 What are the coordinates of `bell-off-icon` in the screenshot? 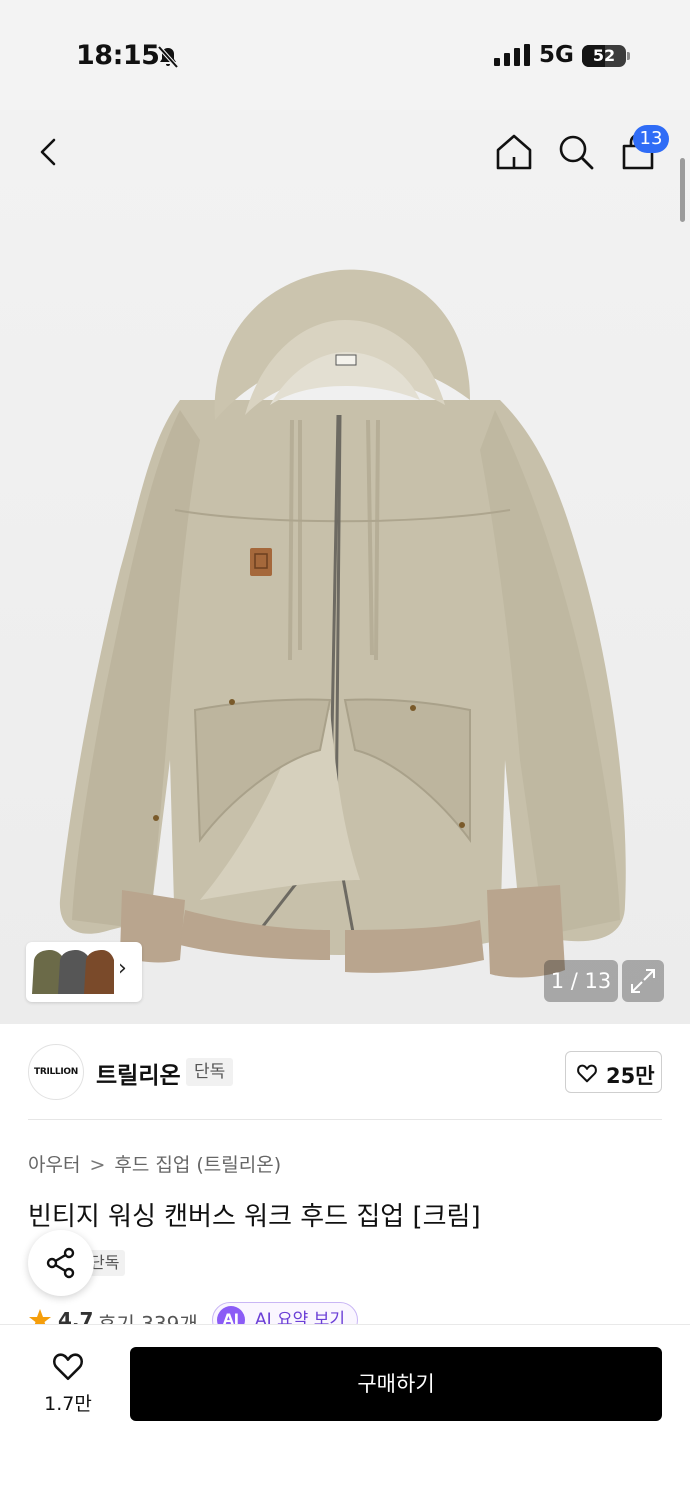 It's located at (168, 57).